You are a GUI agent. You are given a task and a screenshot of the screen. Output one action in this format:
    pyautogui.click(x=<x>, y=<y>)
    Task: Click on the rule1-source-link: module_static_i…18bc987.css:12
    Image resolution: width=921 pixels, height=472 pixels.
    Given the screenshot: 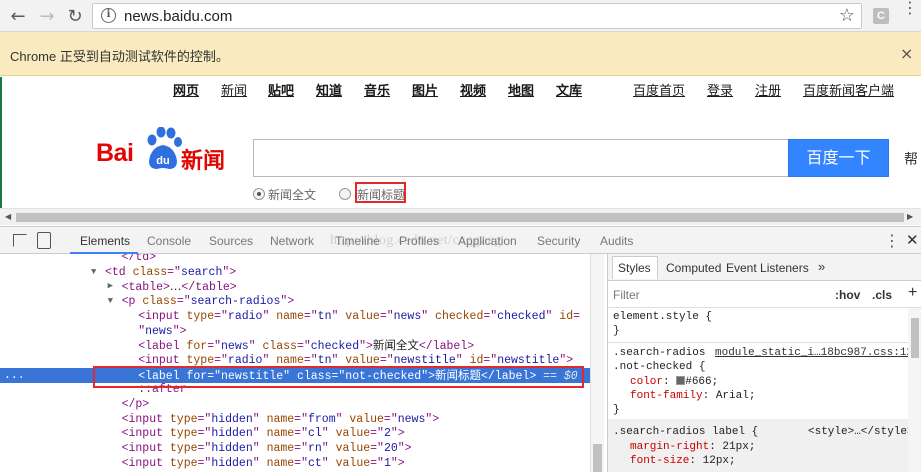 What is the action you would take?
    pyautogui.click(x=814, y=353)
    